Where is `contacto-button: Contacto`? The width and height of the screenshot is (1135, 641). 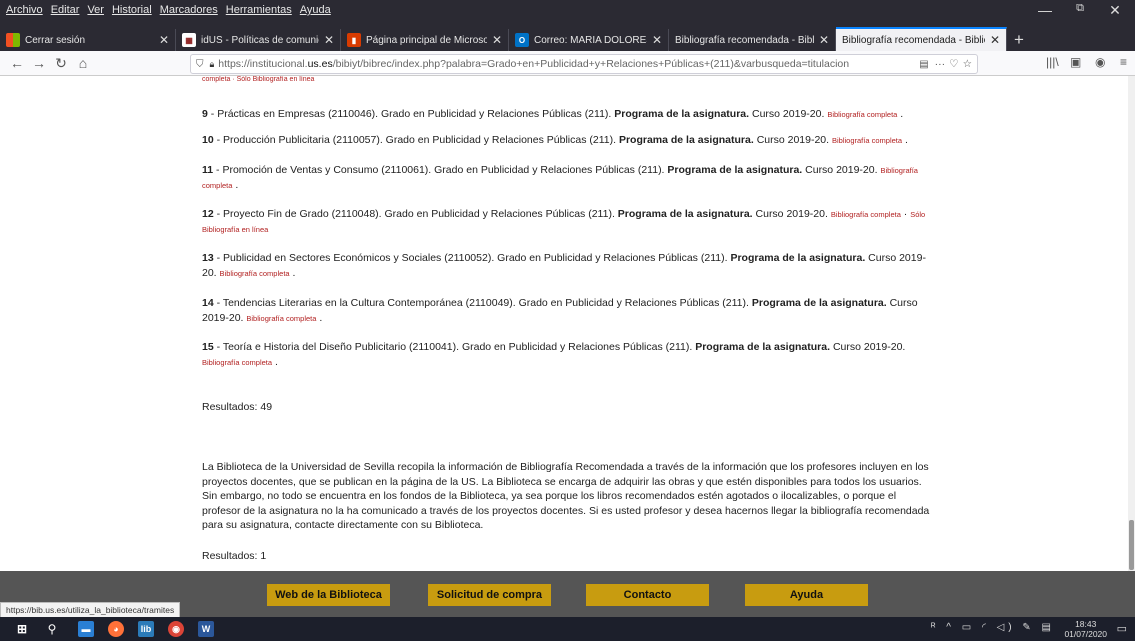 contacto-button: Contacto is located at coordinates (647, 595).